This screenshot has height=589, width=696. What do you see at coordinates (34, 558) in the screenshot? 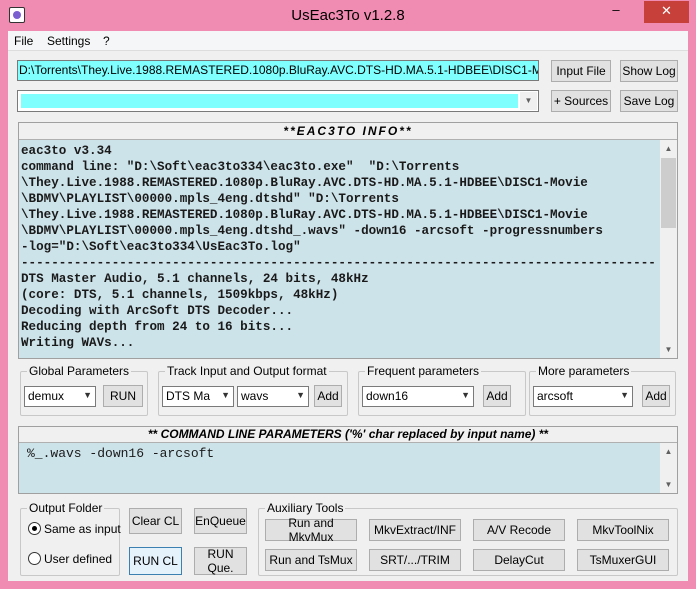
I see `user-defined-radio` at bounding box center [34, 558].